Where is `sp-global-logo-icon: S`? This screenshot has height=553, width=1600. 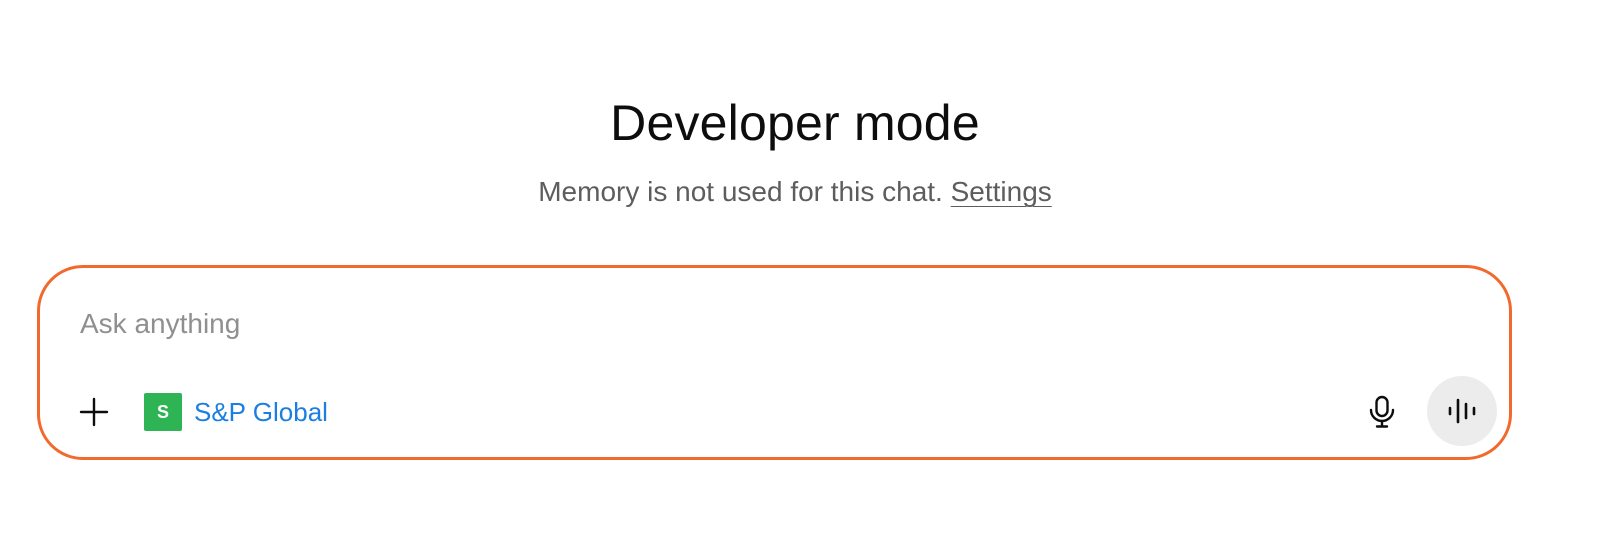
sp-global-logo-icon: S is located at coordinates (163, 412).